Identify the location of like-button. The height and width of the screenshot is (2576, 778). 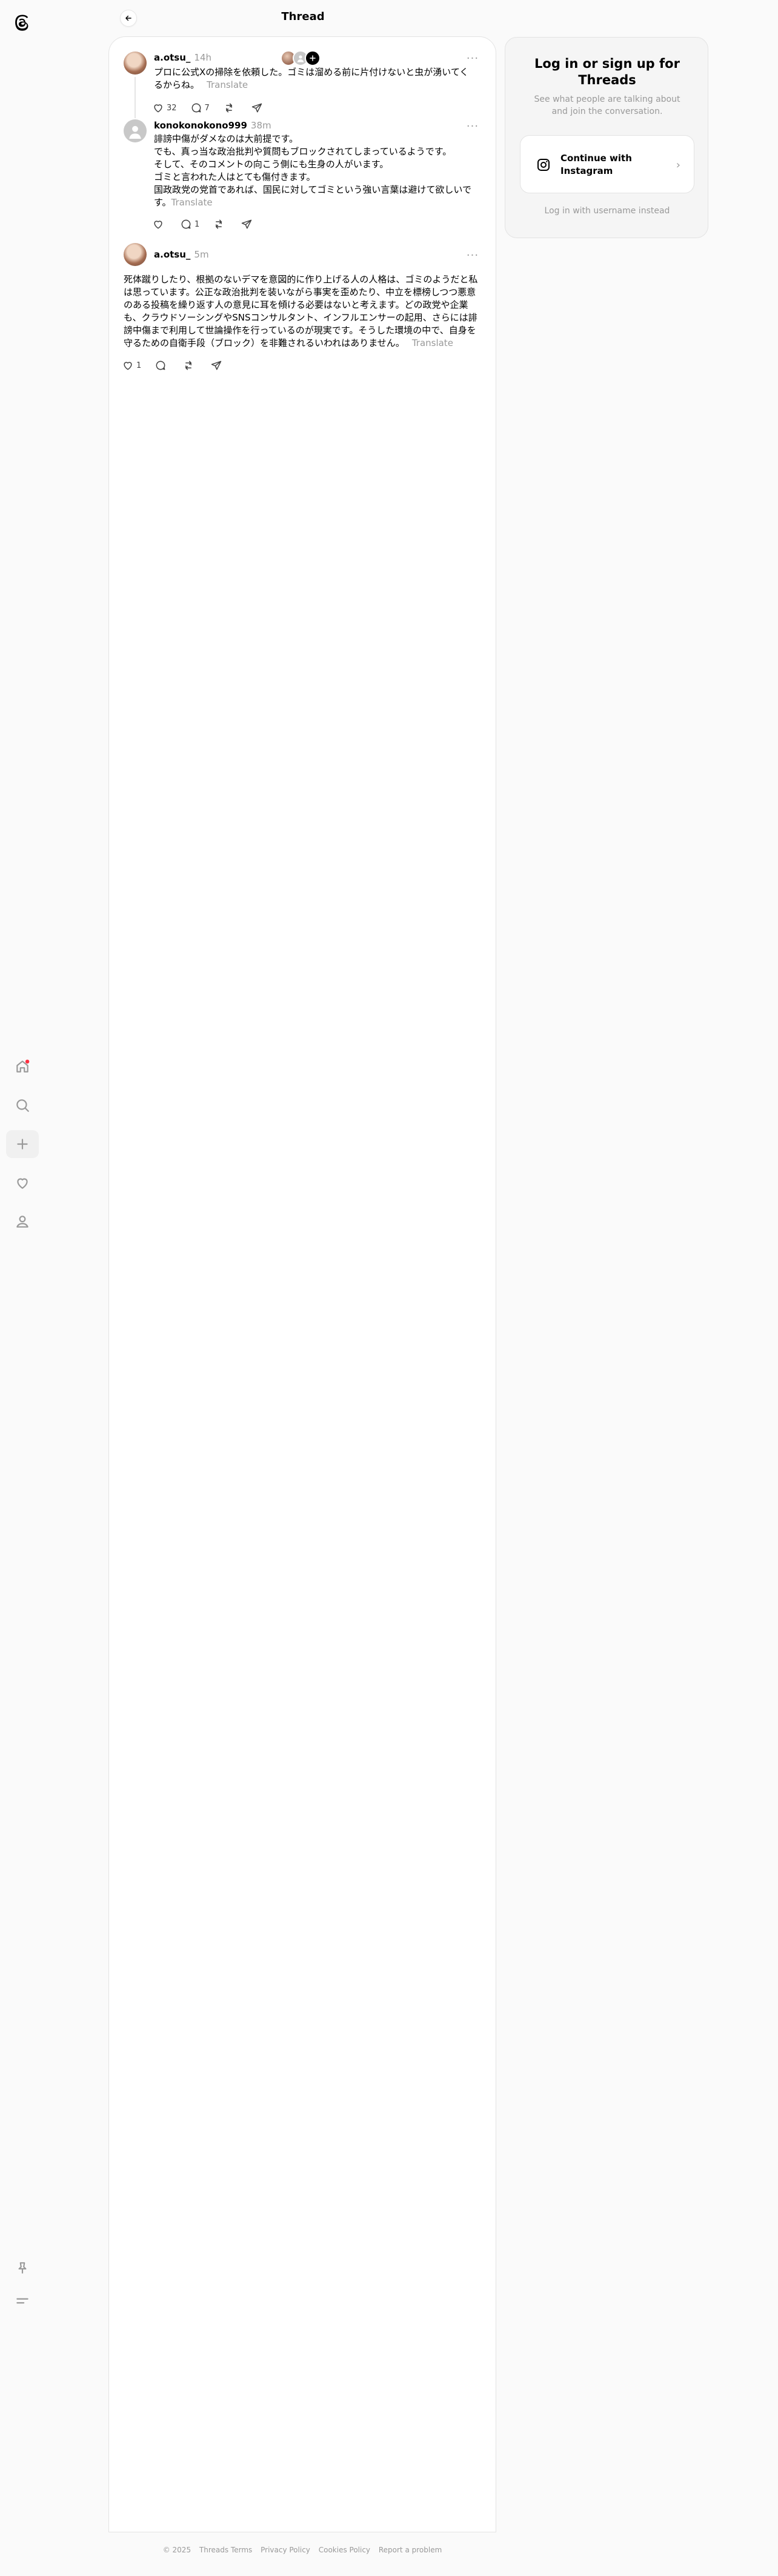
(160, 224).